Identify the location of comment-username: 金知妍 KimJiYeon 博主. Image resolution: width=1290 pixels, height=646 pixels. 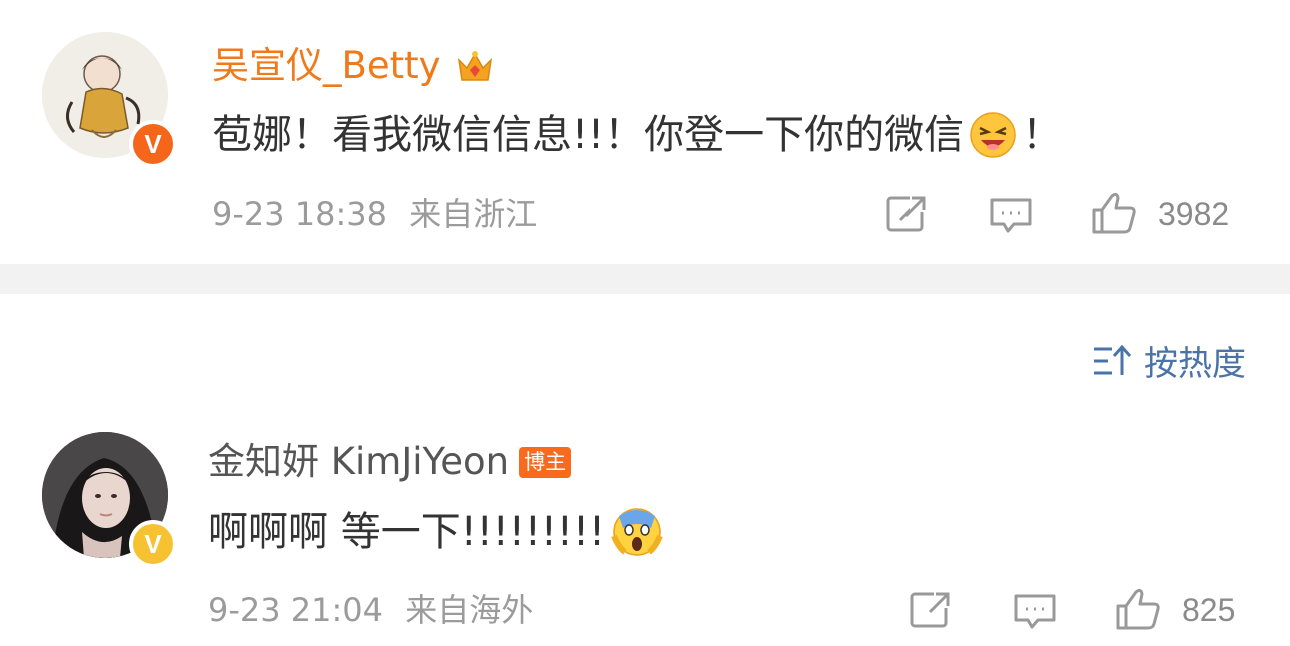
(390, 462).